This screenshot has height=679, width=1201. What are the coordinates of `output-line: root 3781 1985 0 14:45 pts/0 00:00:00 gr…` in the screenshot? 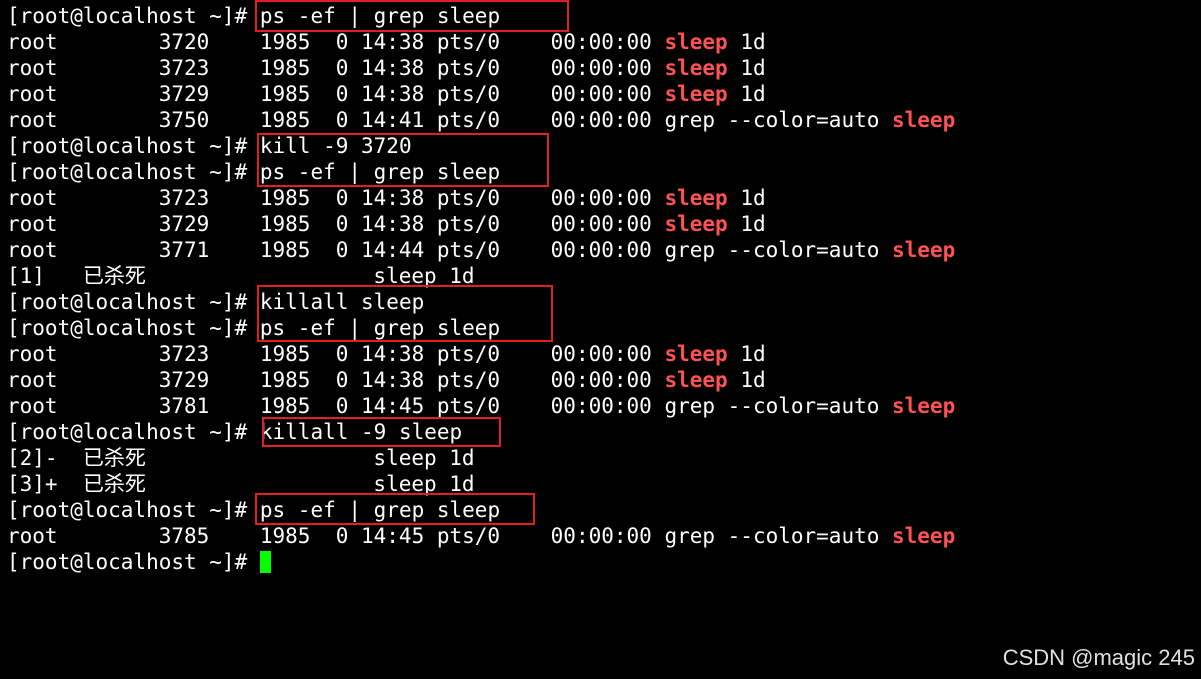 It's located at (481, 406).